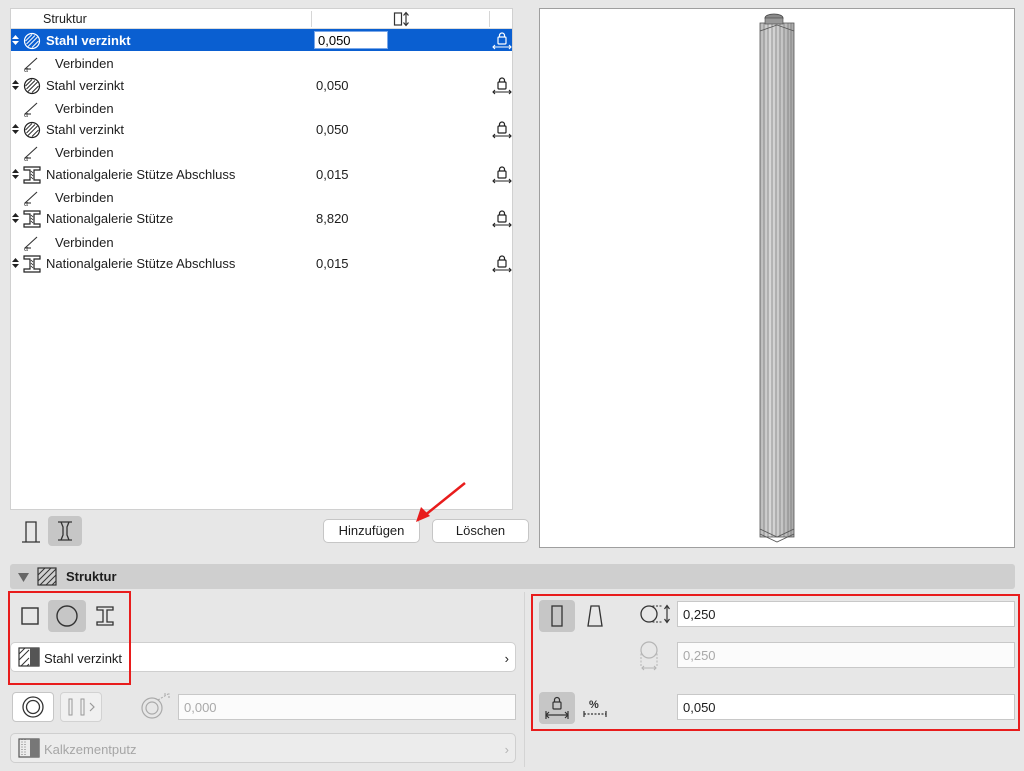 The height and width of the screenshot is (771, 1024). What do you see at coordinates (261, 218) in the screenshot?
I see `structure-row: Nationalgalerie Stütze 8,820` at bounding box center [261, 218].